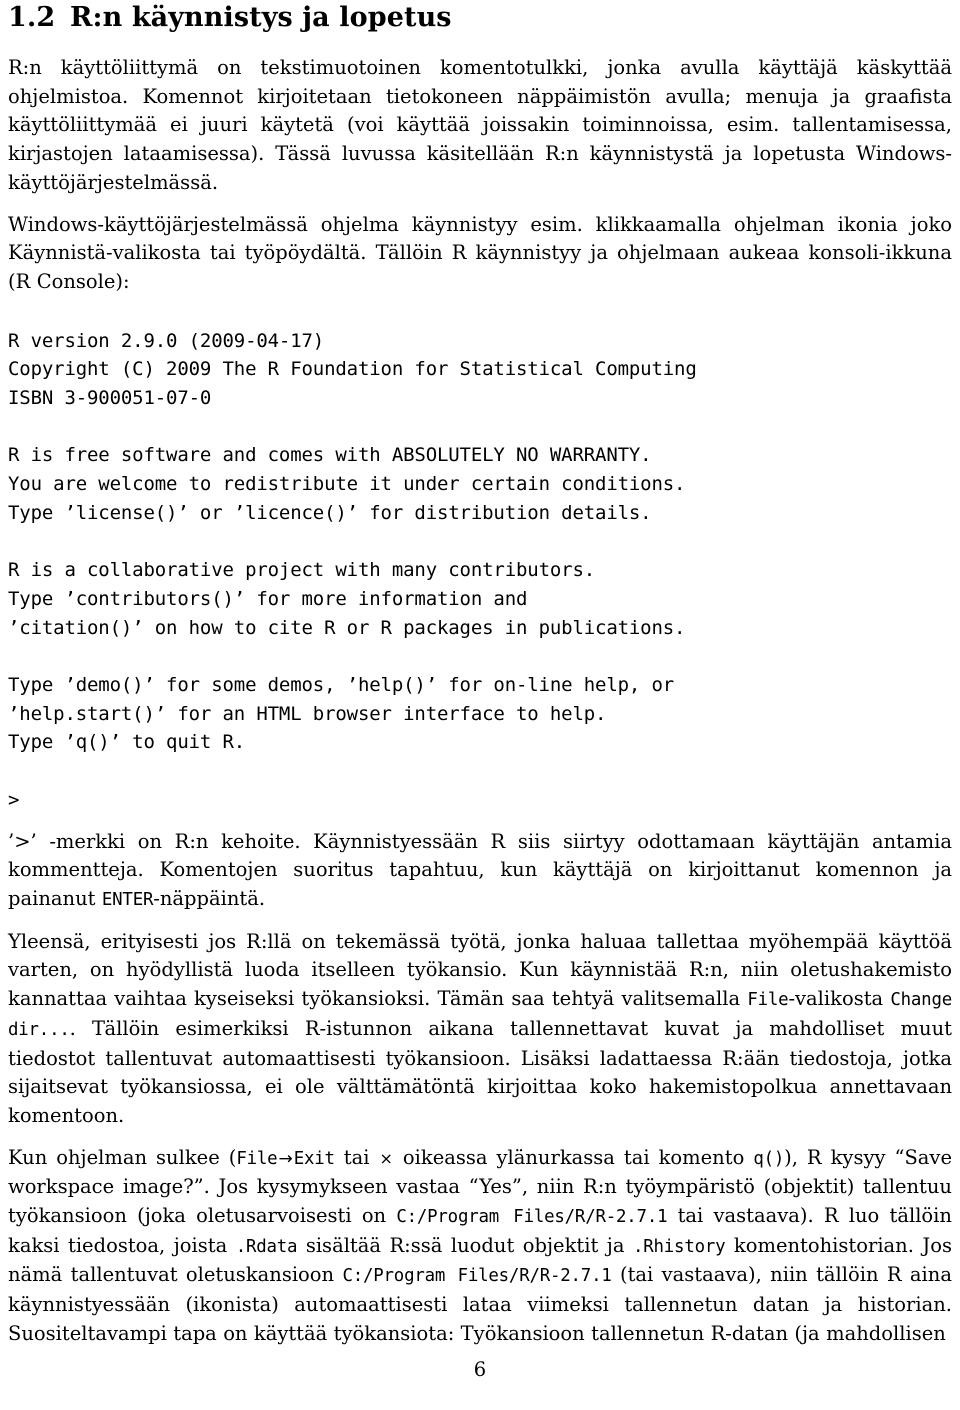 The height and width of the screenshot is (1410, 960). What do you see at coordinates (769, 1158) in the screenshot?
I see `quit-command-code: q()` at bounding box center [769, 1158].